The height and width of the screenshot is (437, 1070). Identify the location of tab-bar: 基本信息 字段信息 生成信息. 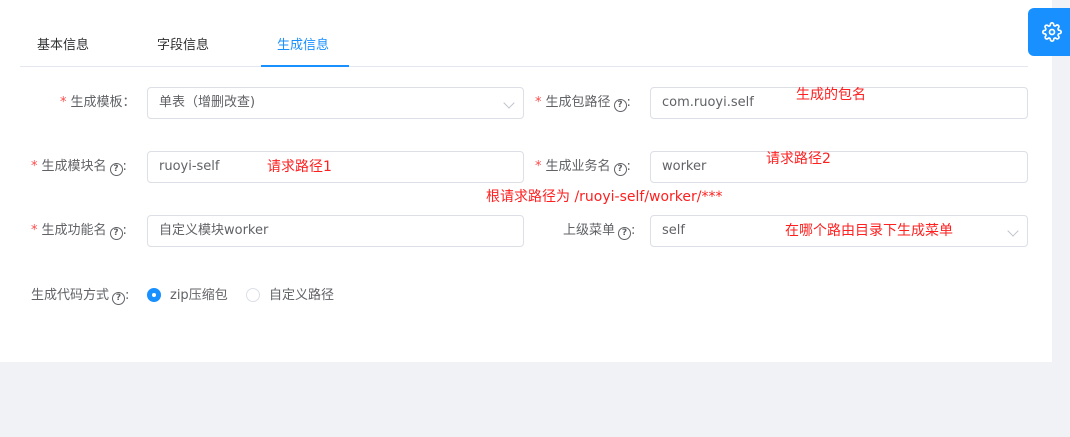
(524, 47).